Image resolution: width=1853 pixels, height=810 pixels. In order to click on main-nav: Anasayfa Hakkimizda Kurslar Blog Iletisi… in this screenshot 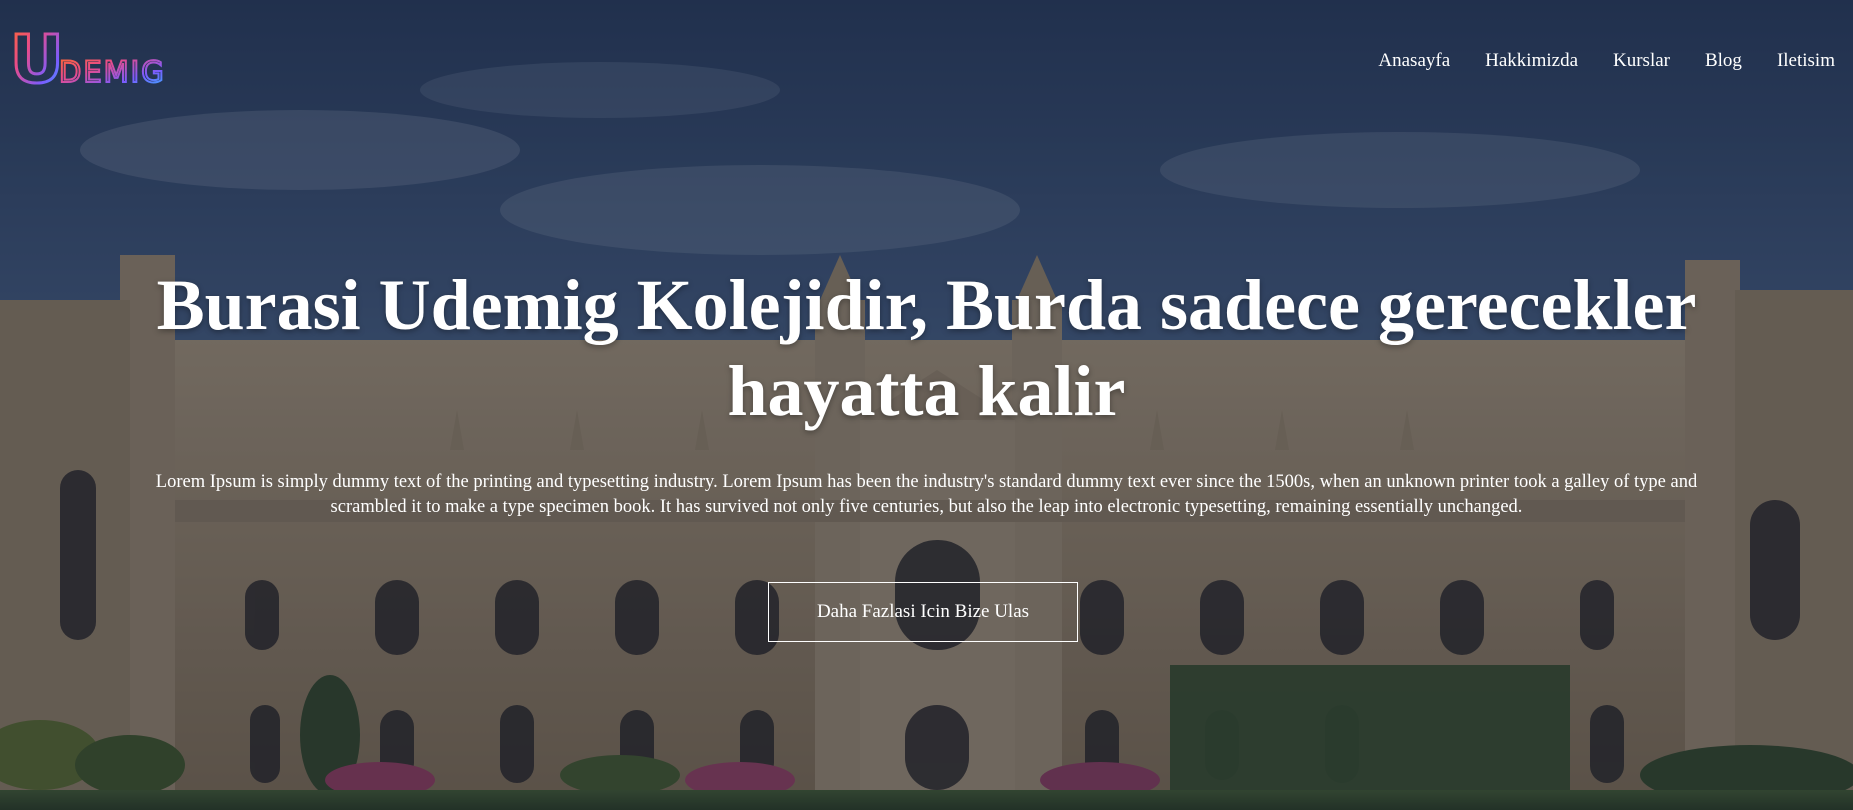, I will do `click(1606, 61)`.